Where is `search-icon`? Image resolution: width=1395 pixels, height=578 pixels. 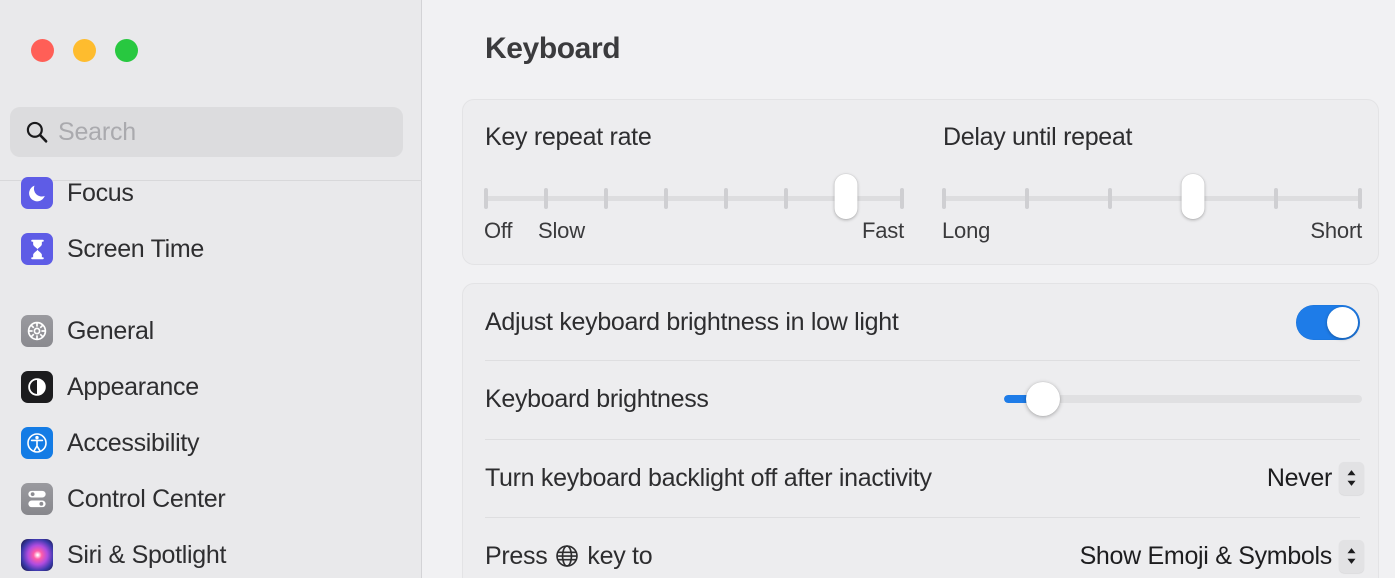 search-icon is located at coordinates (37, 132).